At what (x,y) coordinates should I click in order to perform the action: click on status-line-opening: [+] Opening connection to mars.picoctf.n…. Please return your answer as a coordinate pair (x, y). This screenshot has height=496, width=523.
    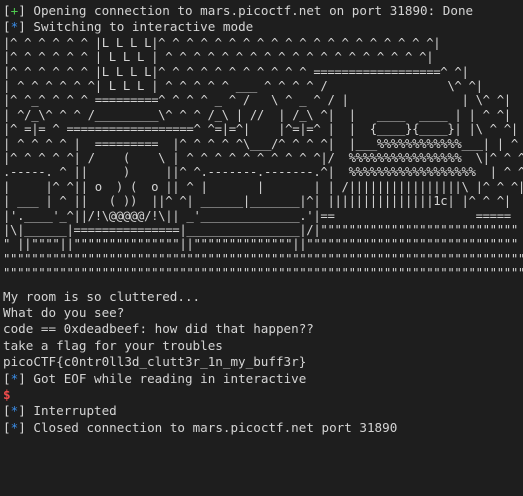
    Looking at the image, I should click on (263, 11).